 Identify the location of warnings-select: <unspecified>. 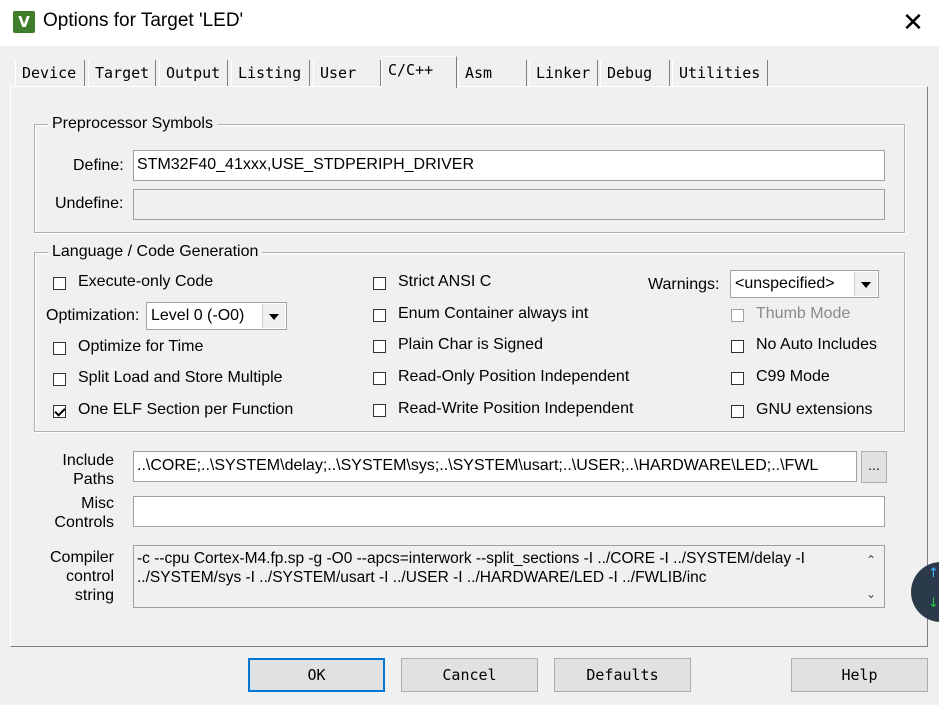
(804, 284).